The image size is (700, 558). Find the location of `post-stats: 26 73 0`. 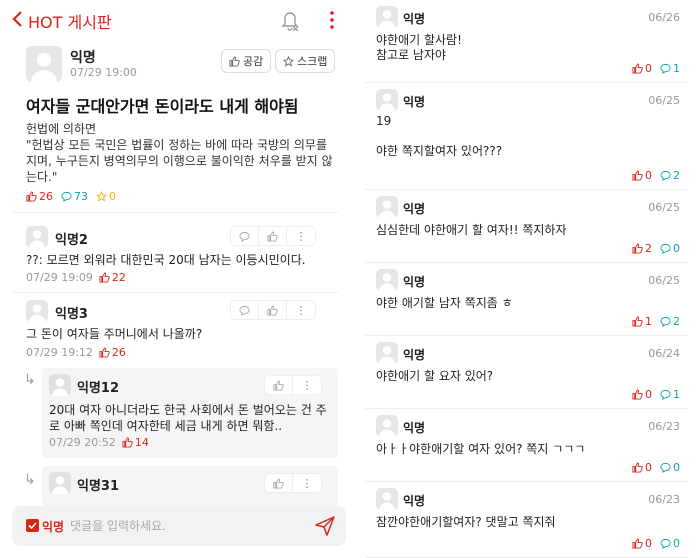

post-stats: 26 73 0 is located at coordinates (71, 196).